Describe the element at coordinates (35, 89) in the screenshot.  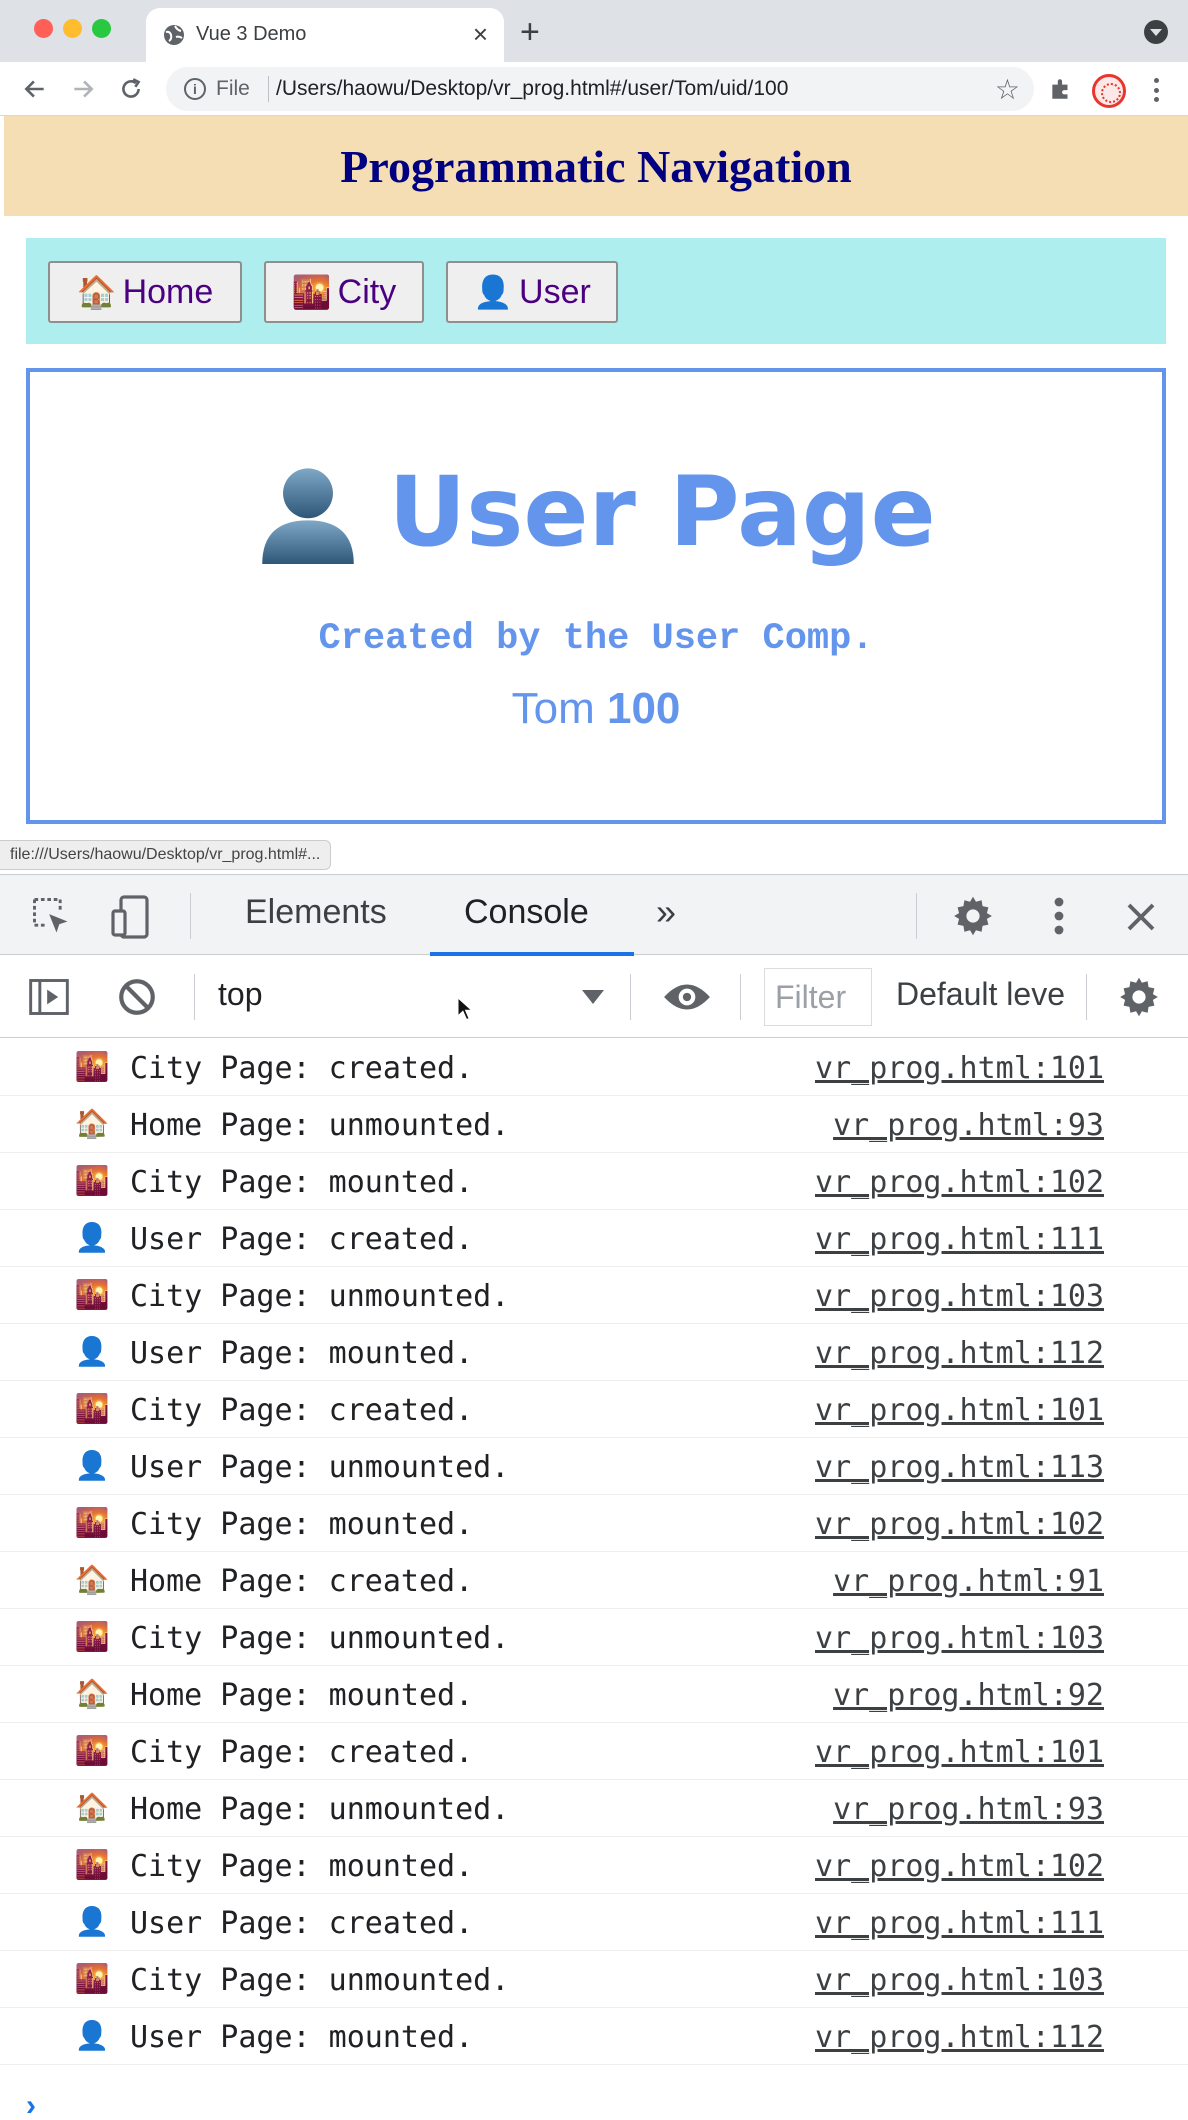
I see `back-icon` at that location.